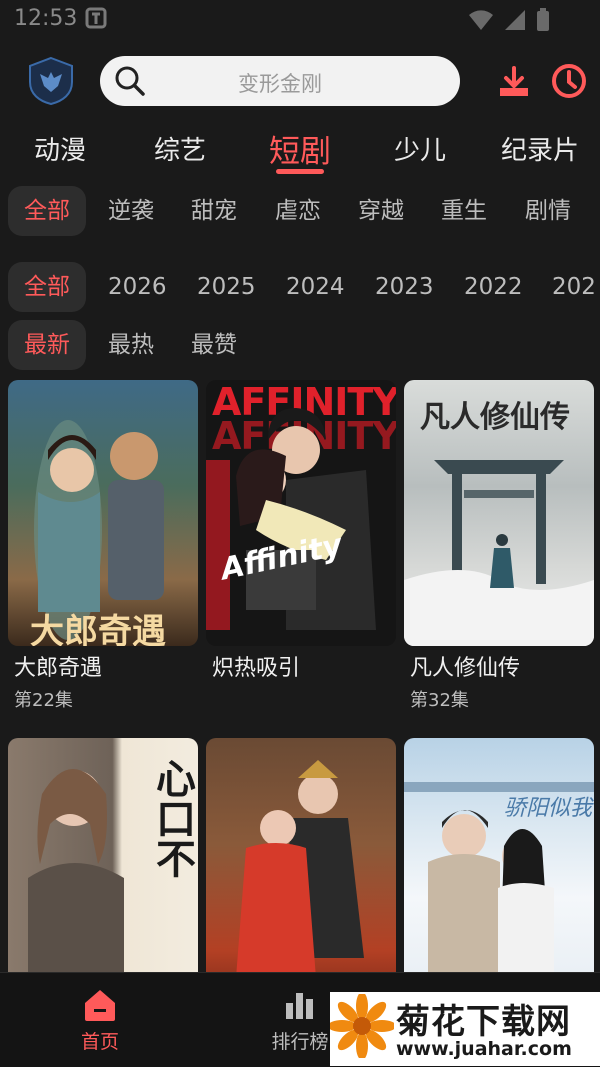 The image size is (600, 1067). I want to click on nav-home-label: 首页, so click(99, 1042).